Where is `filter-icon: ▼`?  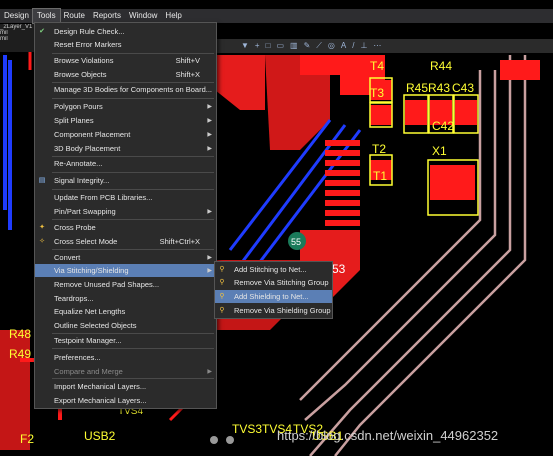 filter-icon: ▼ is located at coordinates (245, 46).